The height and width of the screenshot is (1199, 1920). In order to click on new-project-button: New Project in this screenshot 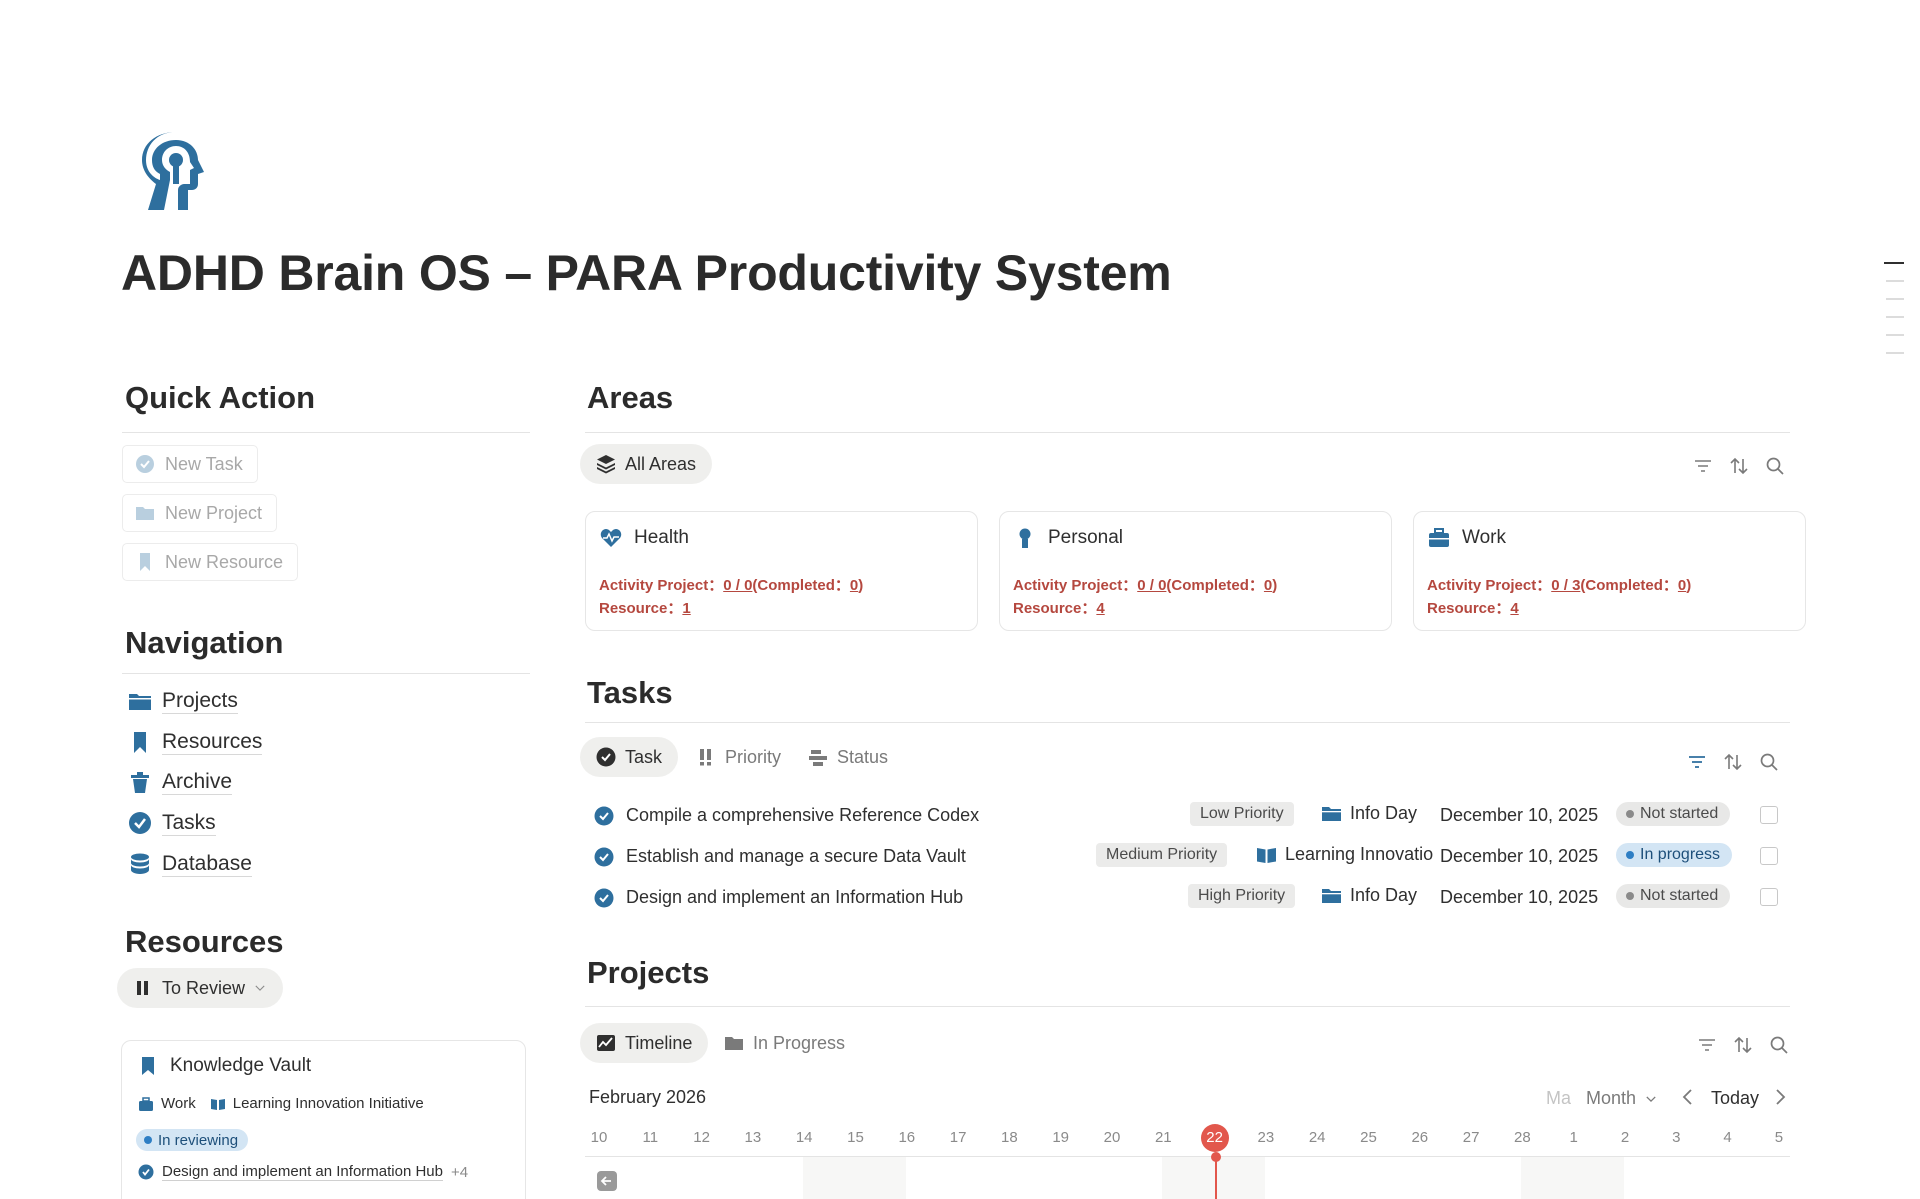, I will do `click(200, 513)`.